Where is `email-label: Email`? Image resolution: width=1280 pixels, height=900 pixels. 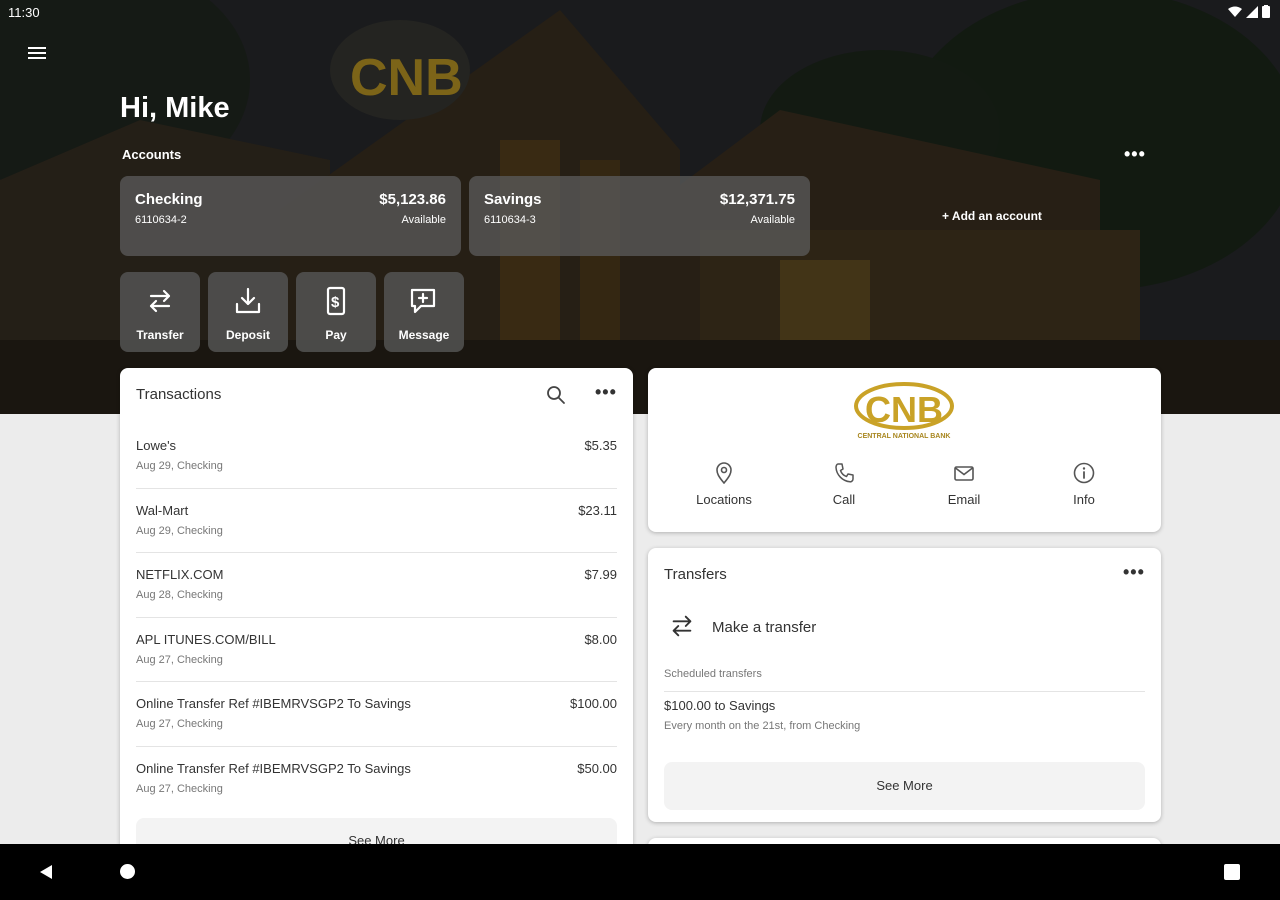 email-label: Email is located at coordinates (964, 499).